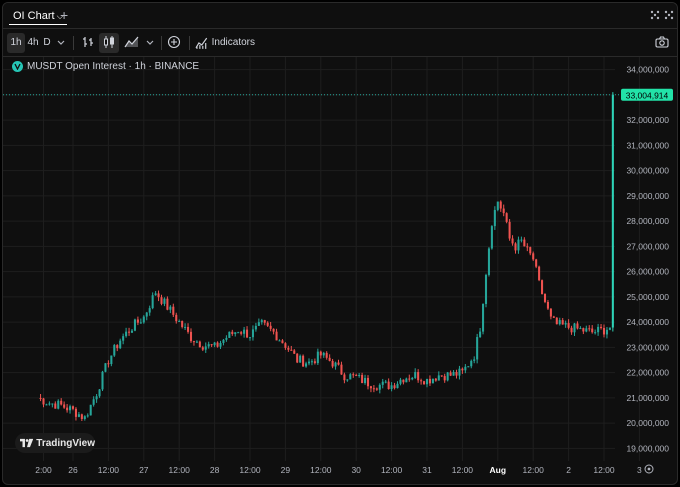 The height and width of the screenshot is (487, 680). Describe the element at coordinates (647, 196) in the screenshot. I see `y-tick-label: 29,000,000` at that location.